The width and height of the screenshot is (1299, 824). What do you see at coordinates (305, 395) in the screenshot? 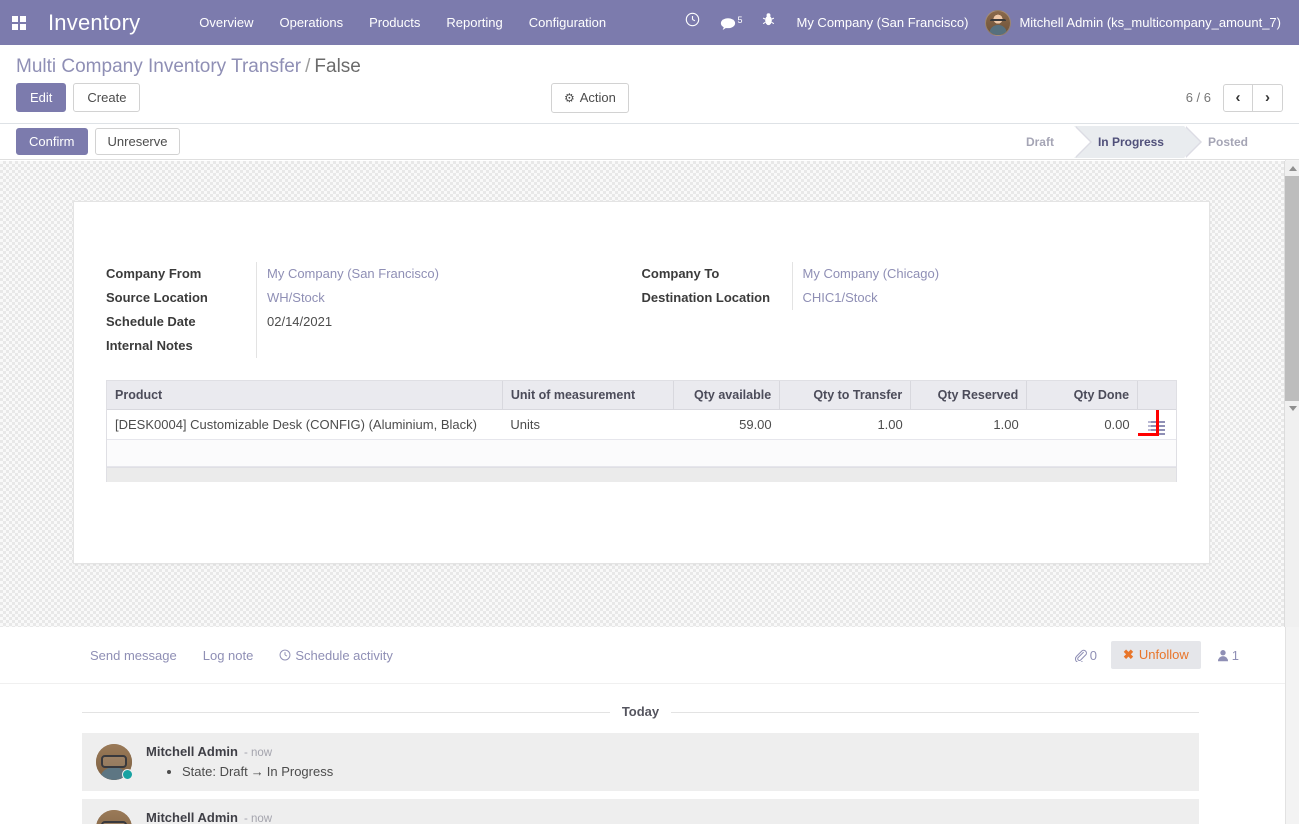
I see `column-product: Product` at bounding box center [305, 395].